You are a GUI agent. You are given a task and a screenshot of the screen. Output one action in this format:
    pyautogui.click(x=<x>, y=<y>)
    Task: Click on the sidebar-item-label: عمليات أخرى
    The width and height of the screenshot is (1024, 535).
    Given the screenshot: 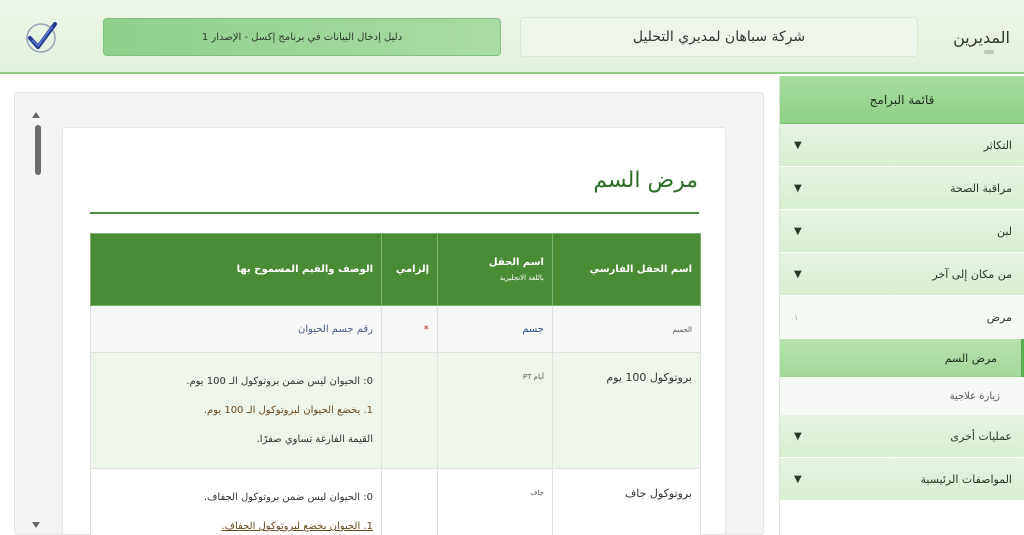 What is the action you would take?
    pyautogui.click(x=981, y=436)
    